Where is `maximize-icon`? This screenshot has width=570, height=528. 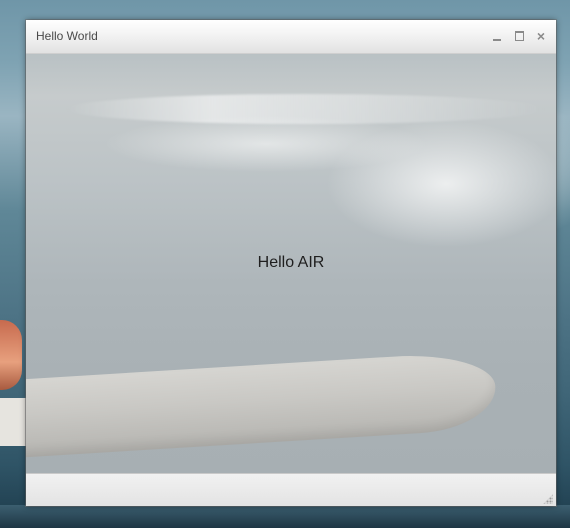 maximize-icon is located at coordinates (519, 36).